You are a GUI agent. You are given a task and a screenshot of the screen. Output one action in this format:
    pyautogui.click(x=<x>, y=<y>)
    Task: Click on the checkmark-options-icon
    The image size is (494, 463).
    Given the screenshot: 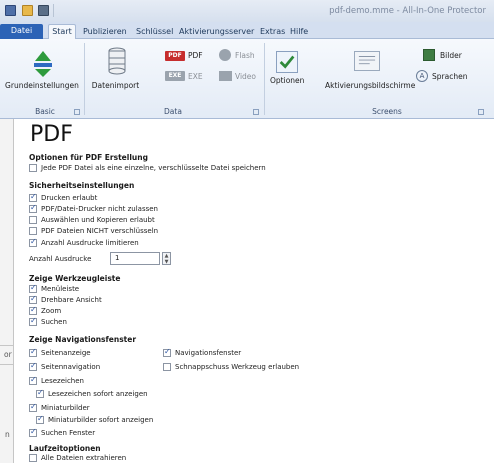 What is the action you would take?
    pyautogui.click(x=287, y=62)
    